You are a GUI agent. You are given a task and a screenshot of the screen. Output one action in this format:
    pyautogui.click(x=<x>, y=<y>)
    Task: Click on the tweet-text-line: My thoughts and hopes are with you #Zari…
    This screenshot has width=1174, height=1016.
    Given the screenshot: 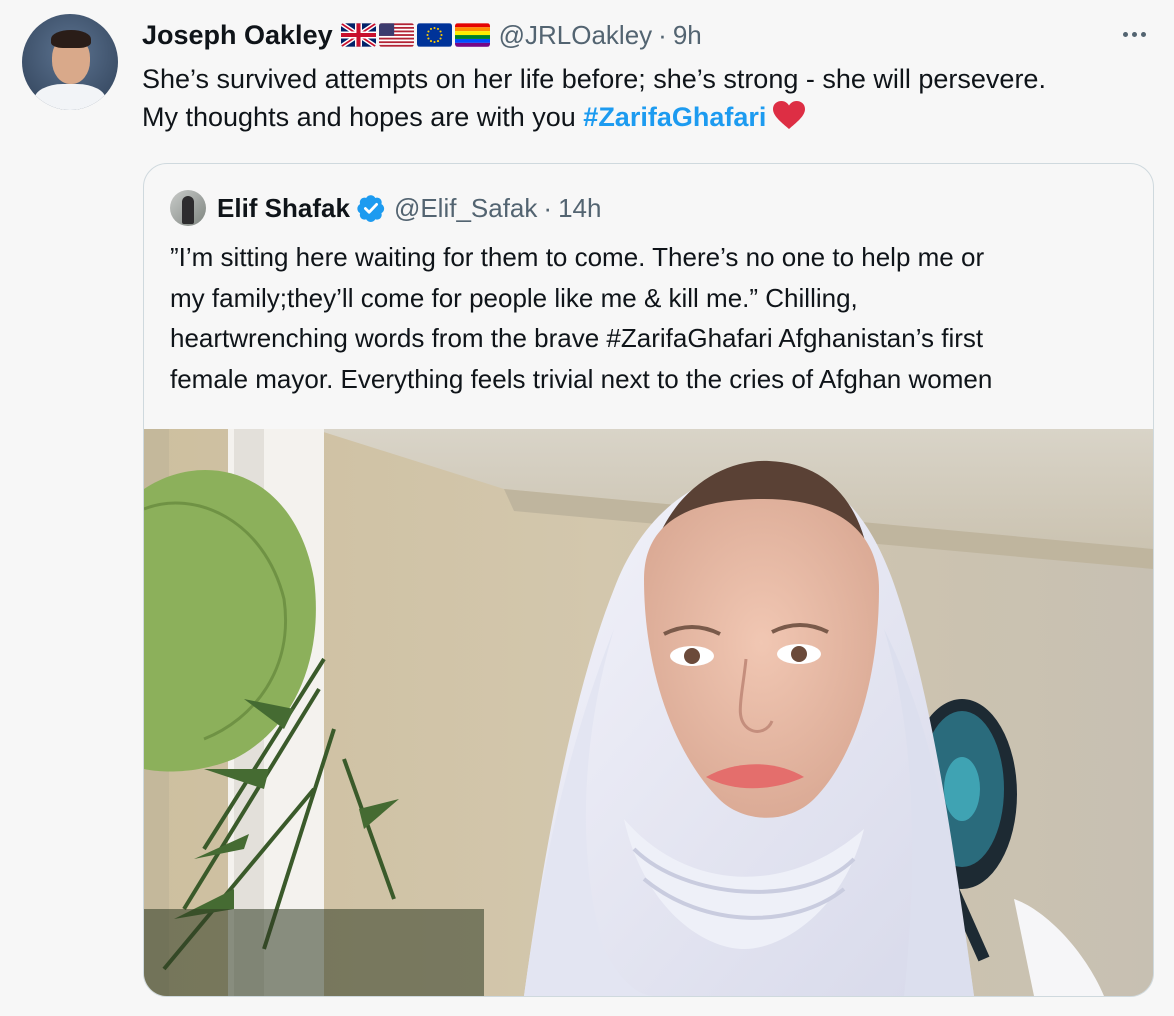 What is the action you would take?
    pyautogui.click(x=647, y=117)
    